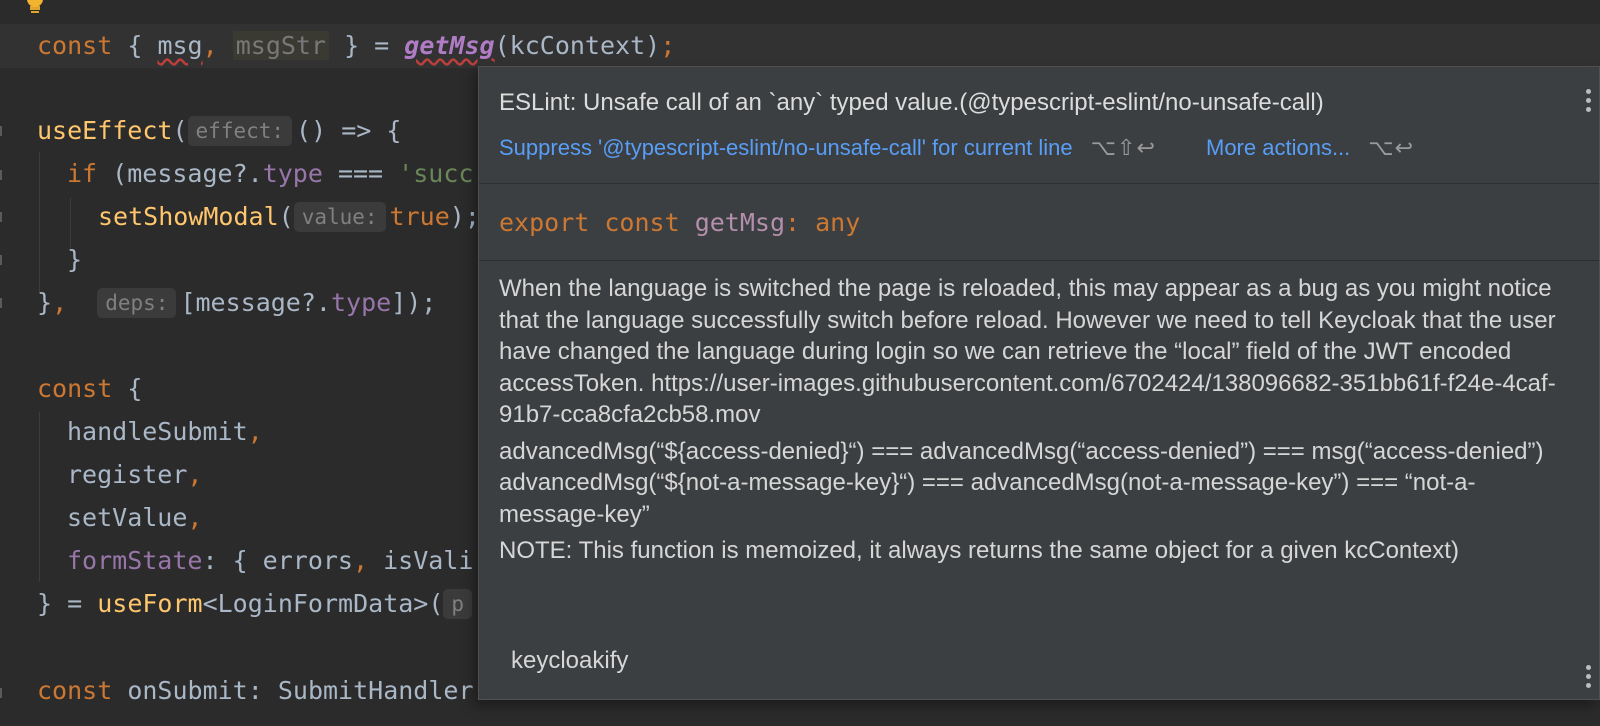 This screenshot has height=726, width=1600. I want to click on code-token: onSubmit, so click(180, 690).